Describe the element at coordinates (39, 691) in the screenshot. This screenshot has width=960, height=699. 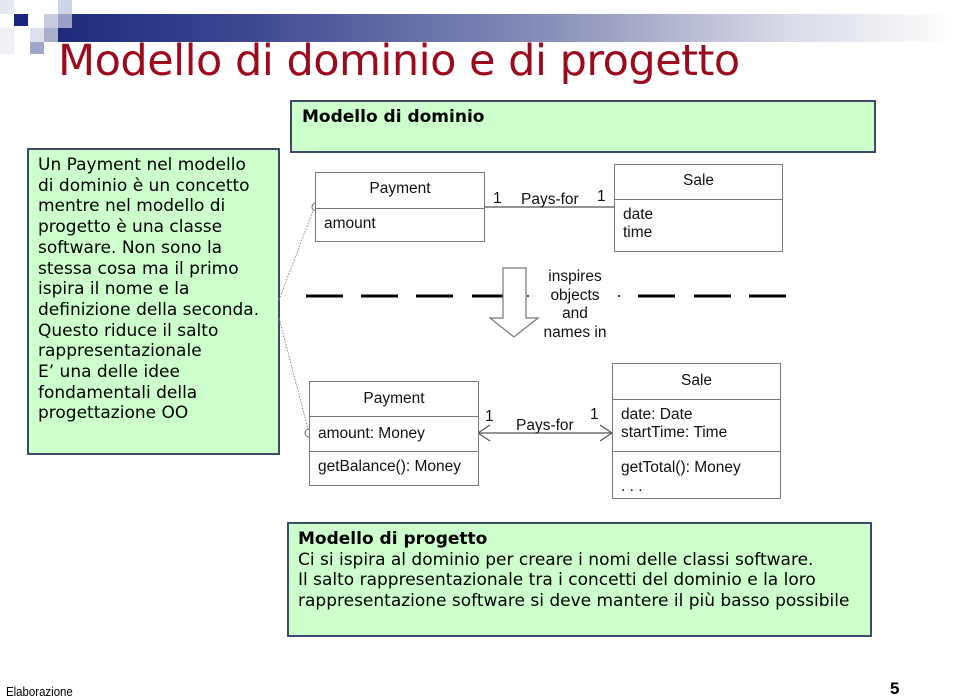
I see `footer-section-label: Elaborazione` at that location.